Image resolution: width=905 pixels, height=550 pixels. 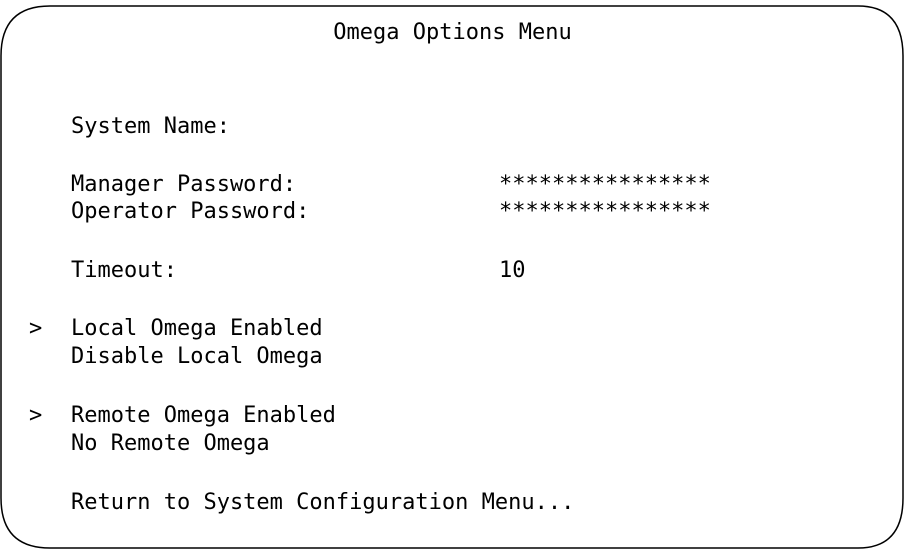 I want to click on operator-password-value: ****************, so click(x=605, y=211).